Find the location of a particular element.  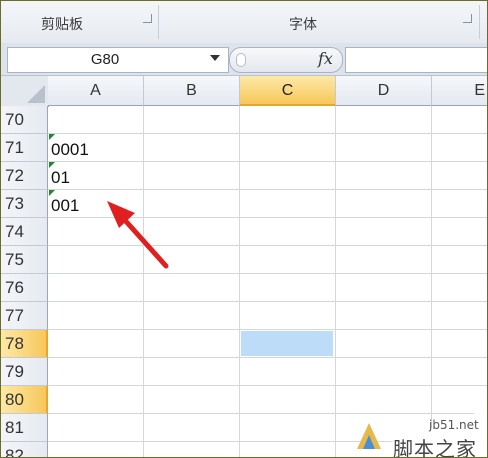

watermark-url: jb51.net is located at coordinates (454, 425).